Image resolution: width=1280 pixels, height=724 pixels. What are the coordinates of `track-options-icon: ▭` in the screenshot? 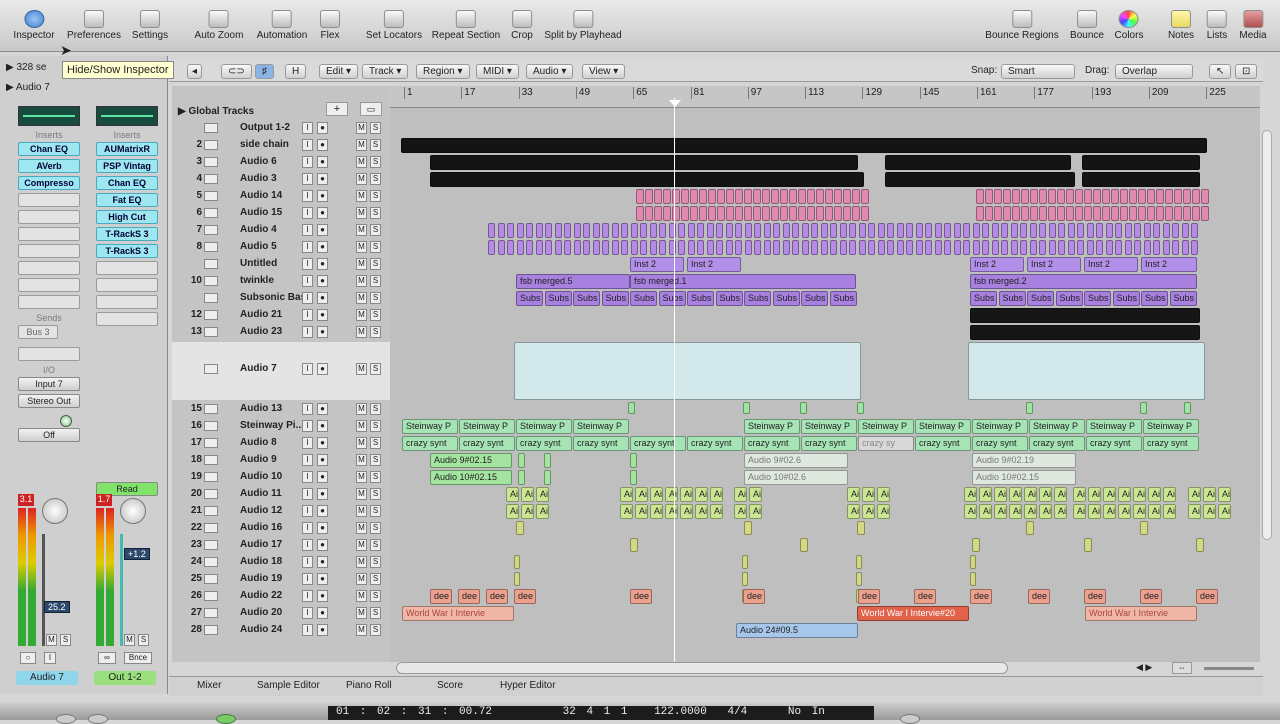 It's located at (371, 109).